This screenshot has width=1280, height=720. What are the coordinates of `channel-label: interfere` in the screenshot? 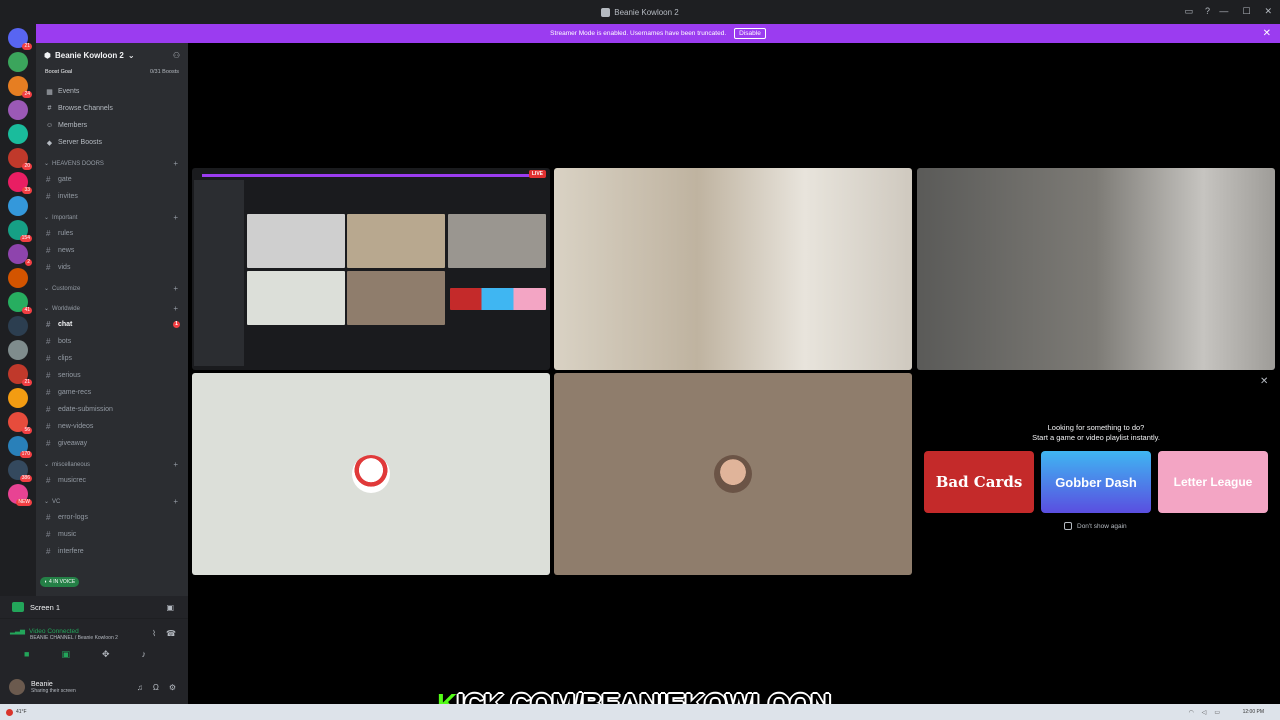 It's located at (71, 551).